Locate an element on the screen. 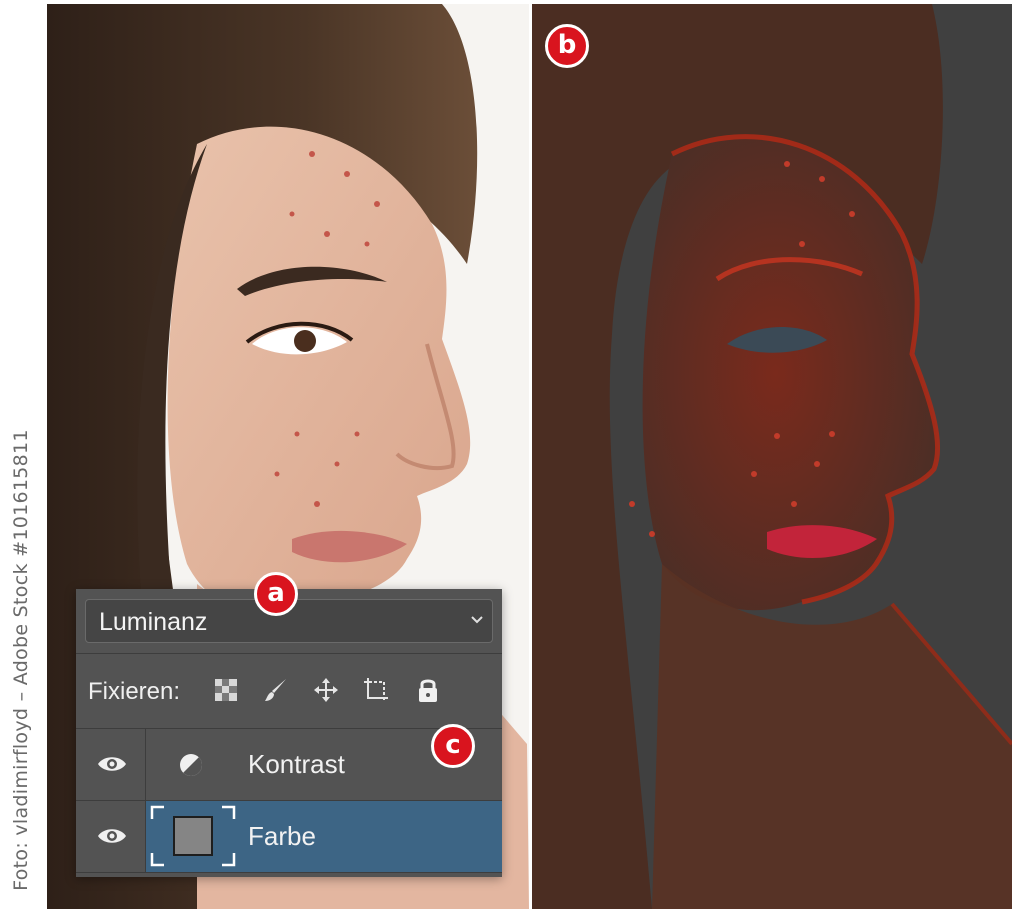  transparency-lock-icon is located at coordinates (226, 690).